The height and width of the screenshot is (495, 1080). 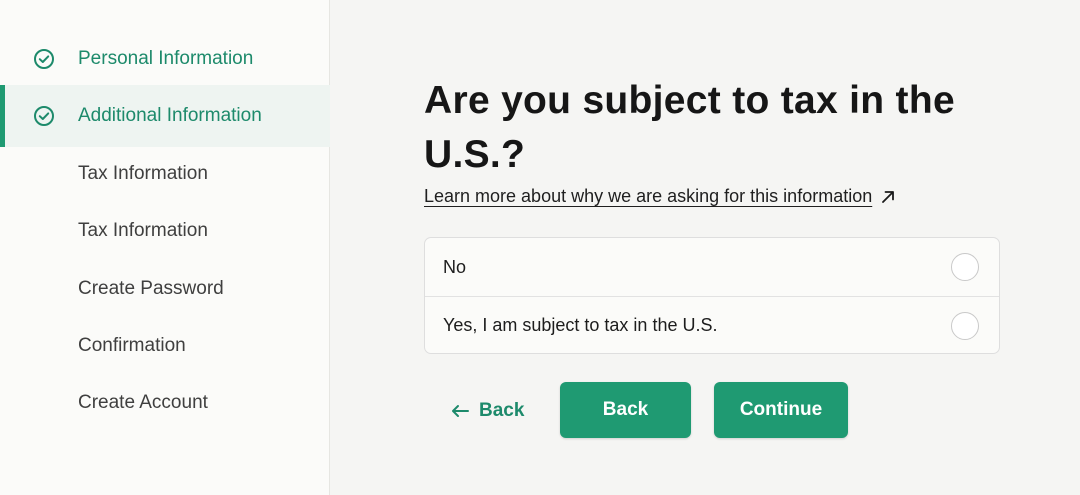 I want to click on sidebar-item-tax-information: Tax Information, so click(x=165, y=174).